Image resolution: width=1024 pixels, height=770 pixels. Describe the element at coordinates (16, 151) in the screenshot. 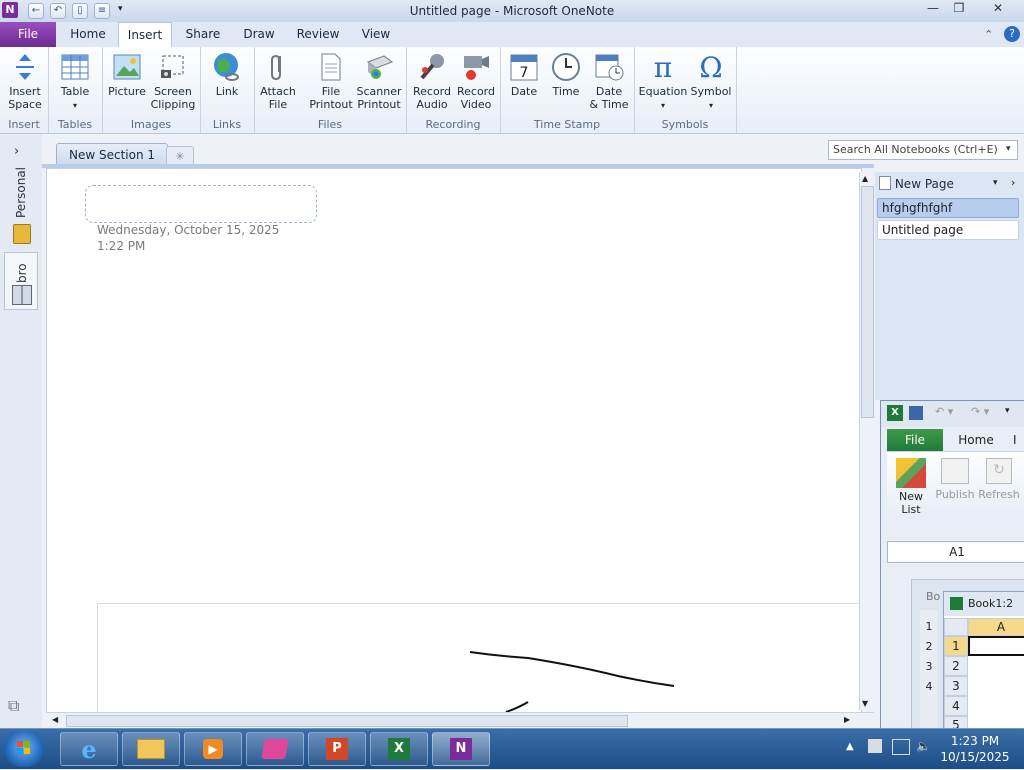

I see `expand-navigation-icon: ›` at that location.